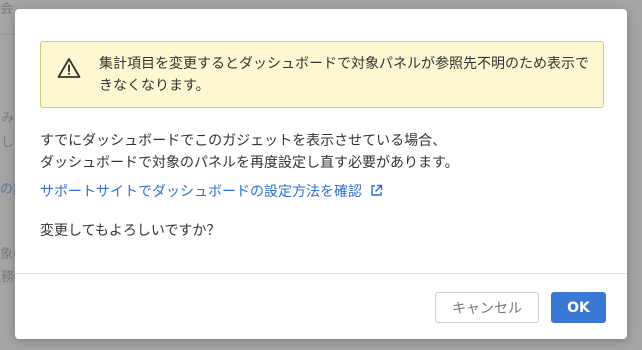 This screenshot has height=350, width=642. Describe the element at coordinates (377, 190) in the screenshot. I see `external-link-icon` at that location.